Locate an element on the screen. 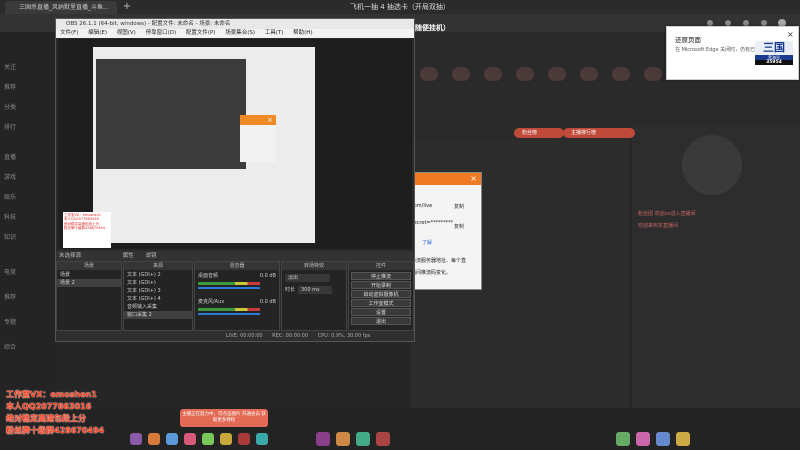 Image resolution: width=800 pixels, height=450 pixels. sidebar-item: 电竞 is located at coordinates (29, 272).